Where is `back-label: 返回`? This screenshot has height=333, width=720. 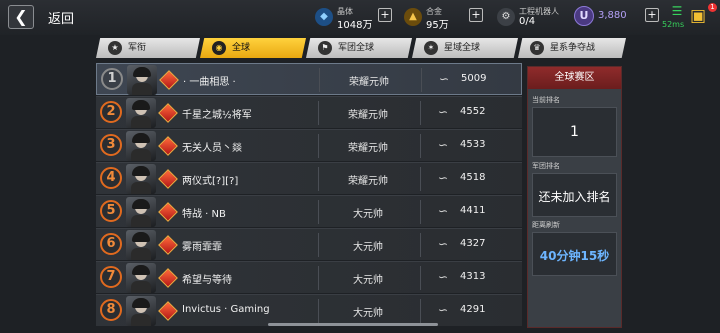 back-label: 返回 is located at coordinates (61, 17).